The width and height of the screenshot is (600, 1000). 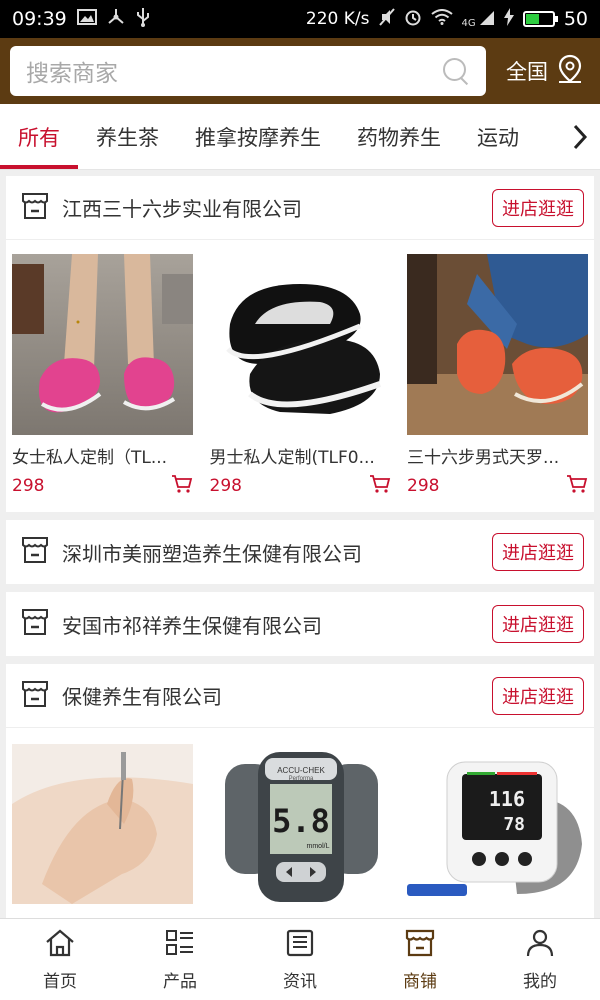 I want to click on shop-header: 江西三十六步实业有限公司 进店逛逛, so click(x=300, y=208).